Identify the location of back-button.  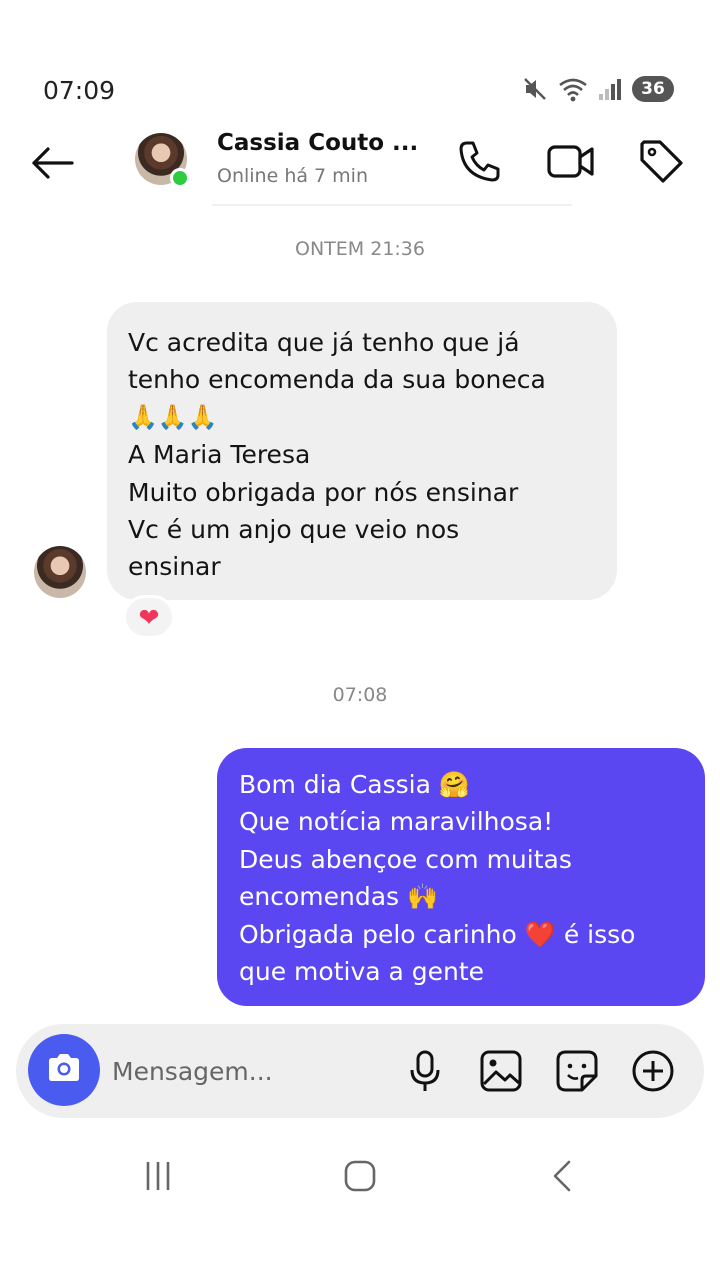
(53, 163).